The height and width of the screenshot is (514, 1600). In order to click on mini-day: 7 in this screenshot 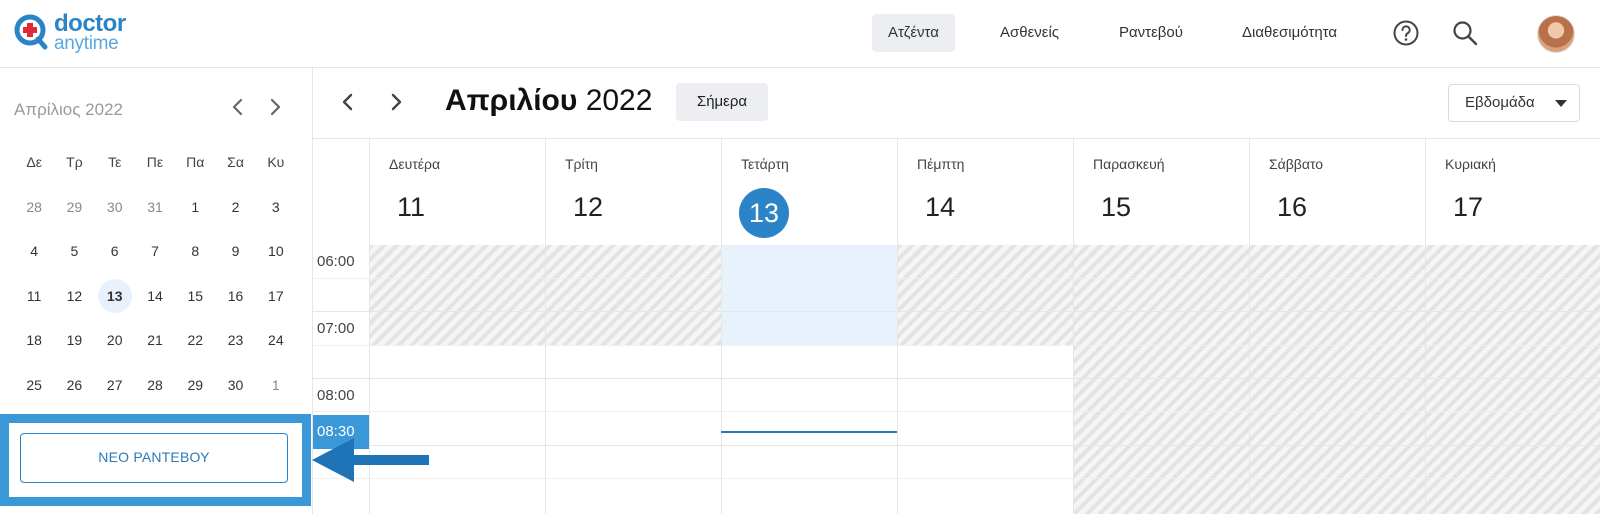, I will do `click(155, 251)`.